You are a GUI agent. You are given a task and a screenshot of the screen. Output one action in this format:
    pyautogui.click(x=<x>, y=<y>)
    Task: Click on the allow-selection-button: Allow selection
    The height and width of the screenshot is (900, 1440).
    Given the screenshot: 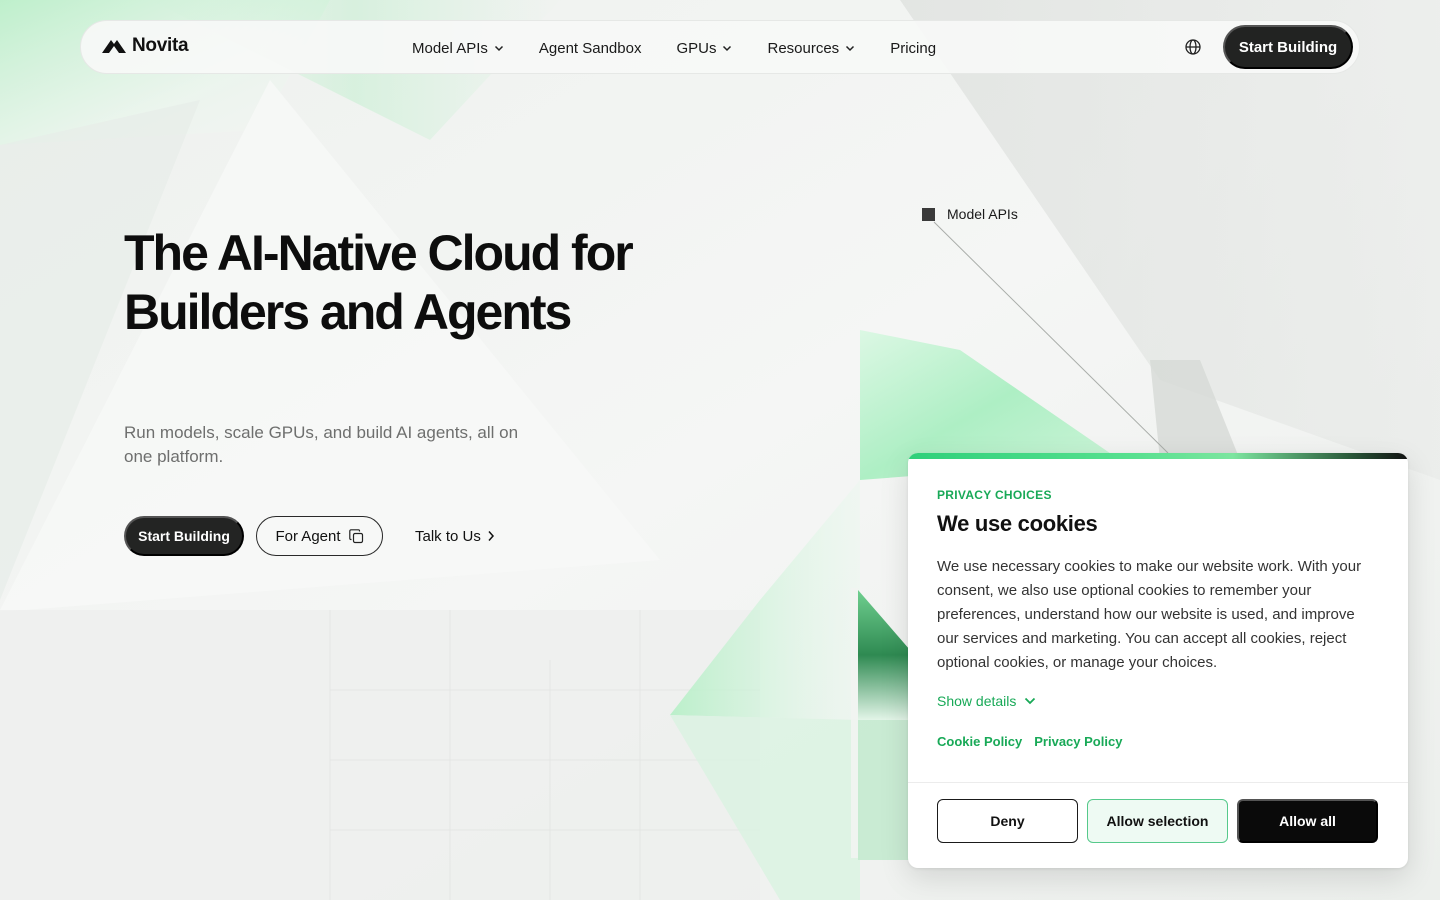 What is the action you would take?
    pyautogui.click(x=1157, y=821)
    